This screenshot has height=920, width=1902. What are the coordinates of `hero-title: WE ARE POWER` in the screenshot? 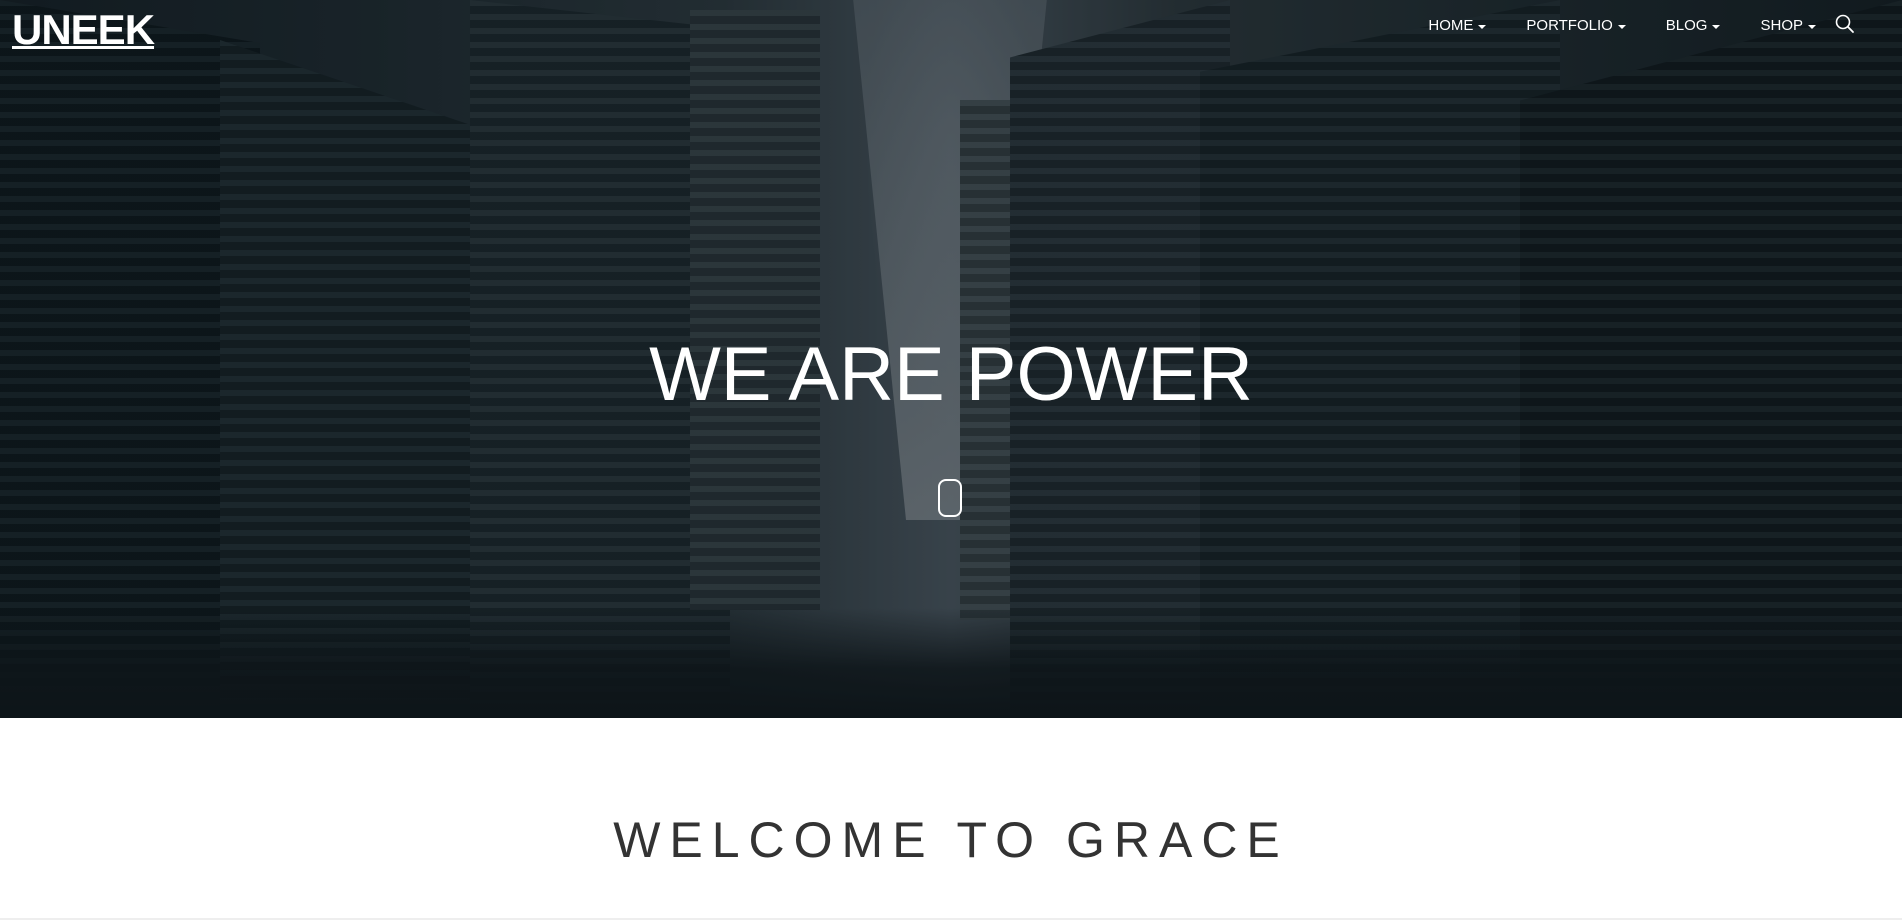 It's located at (951, 374).